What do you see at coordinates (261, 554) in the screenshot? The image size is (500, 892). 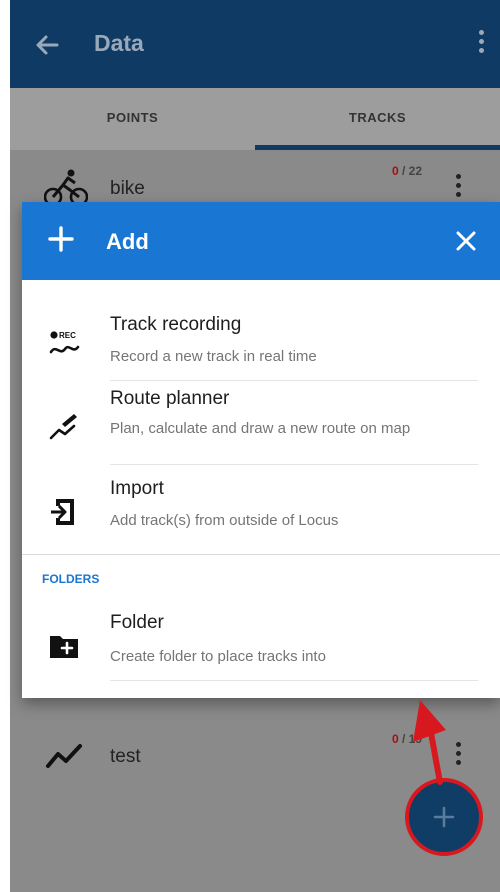 I see `section-divider` at bounding box center [261, 554].